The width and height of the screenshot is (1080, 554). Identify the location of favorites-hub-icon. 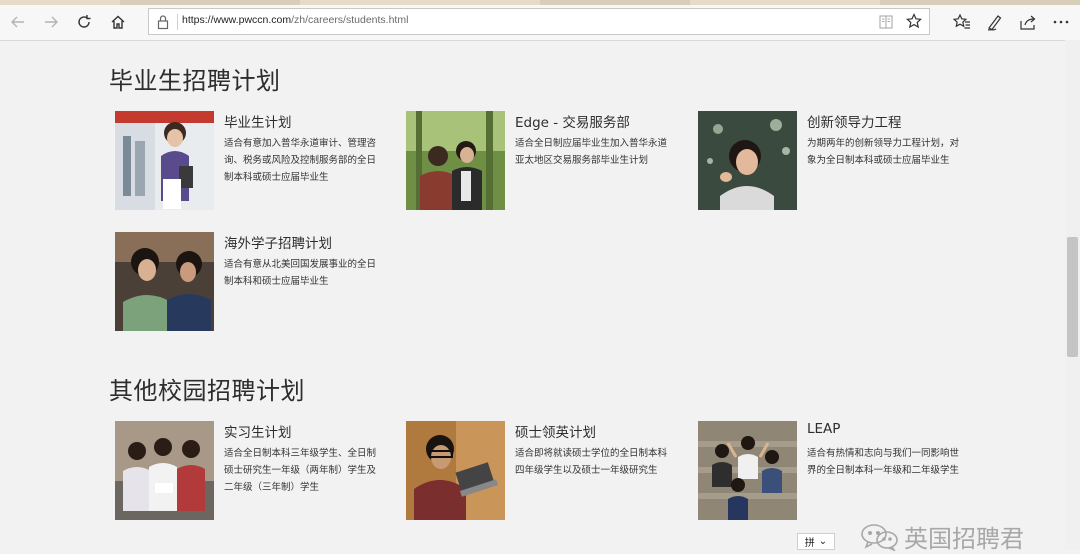
(961, 22).